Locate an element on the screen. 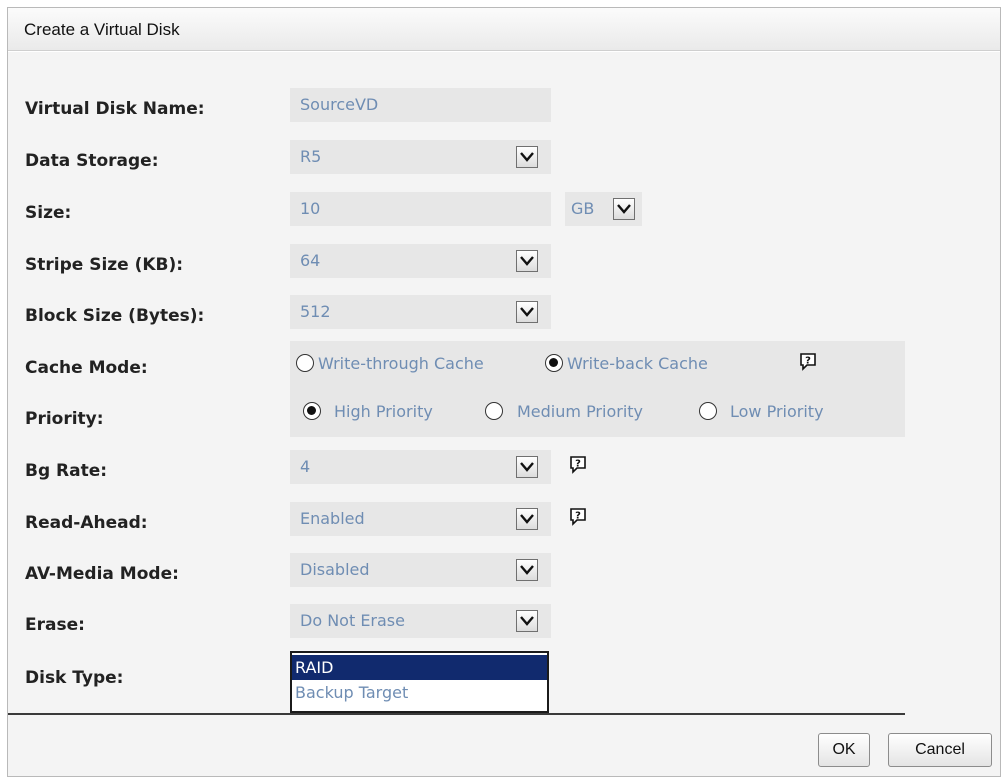  size-input: 10 is located at coordinates (420, 209).